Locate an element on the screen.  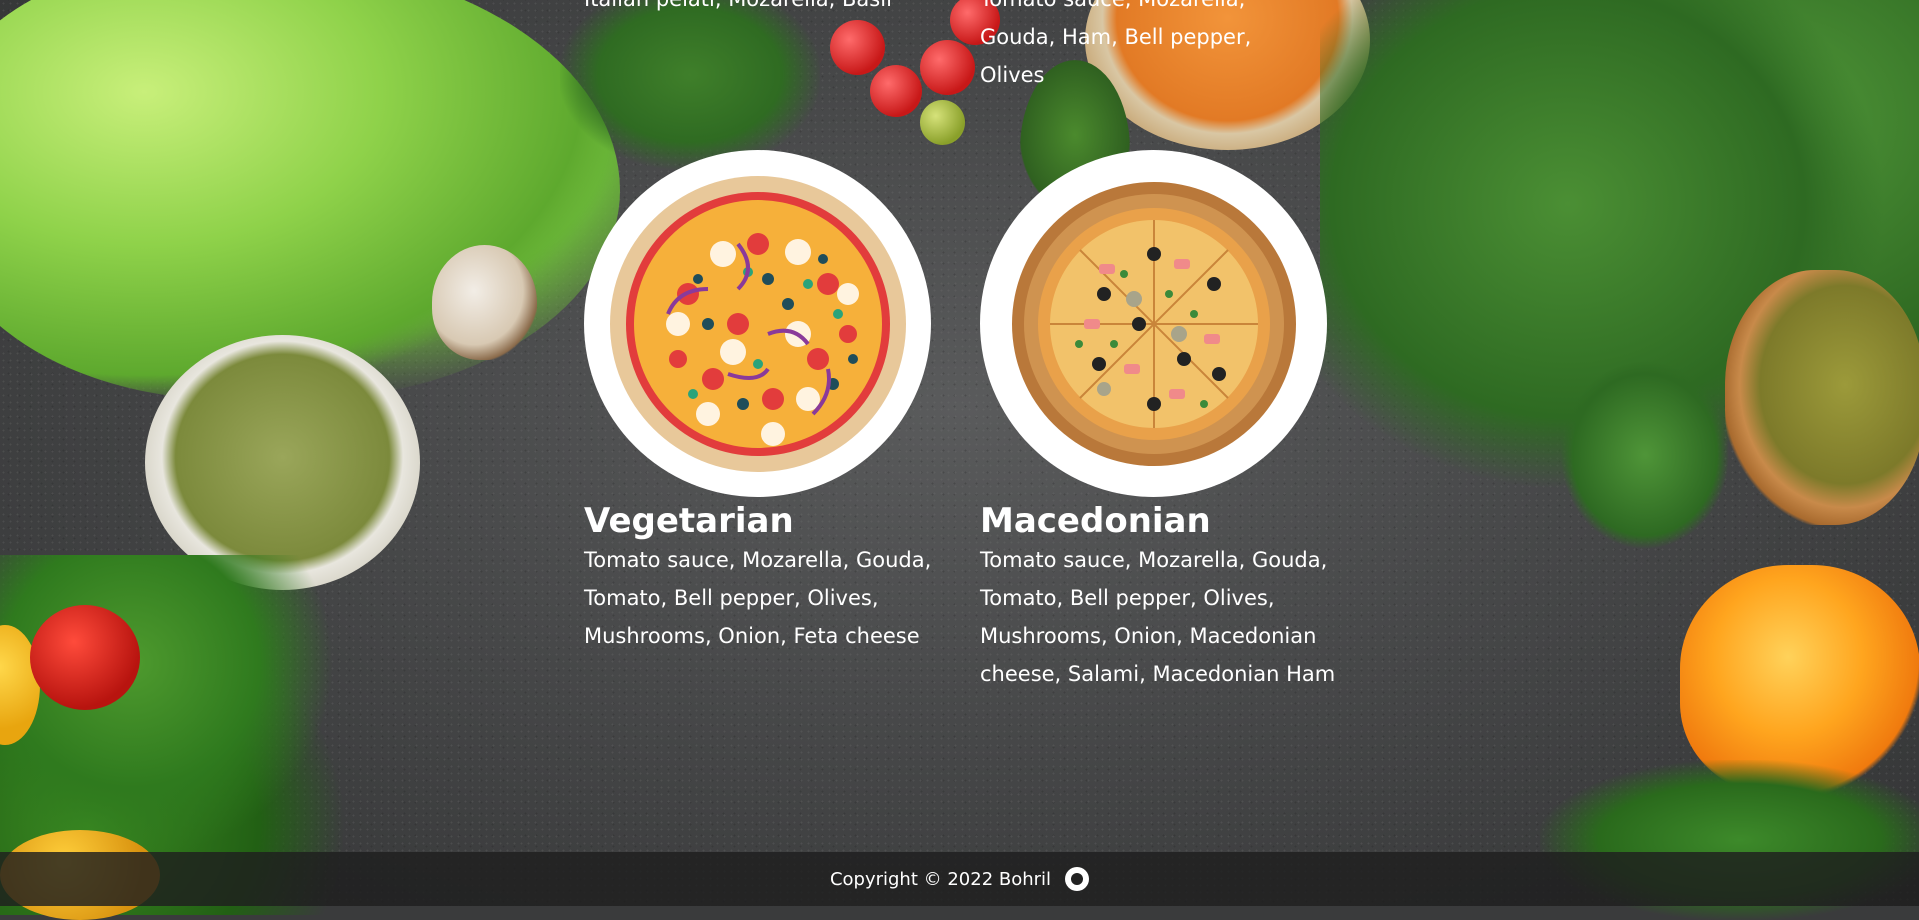
pizza-name: Macedonian is located at coordinates (1095, 521).